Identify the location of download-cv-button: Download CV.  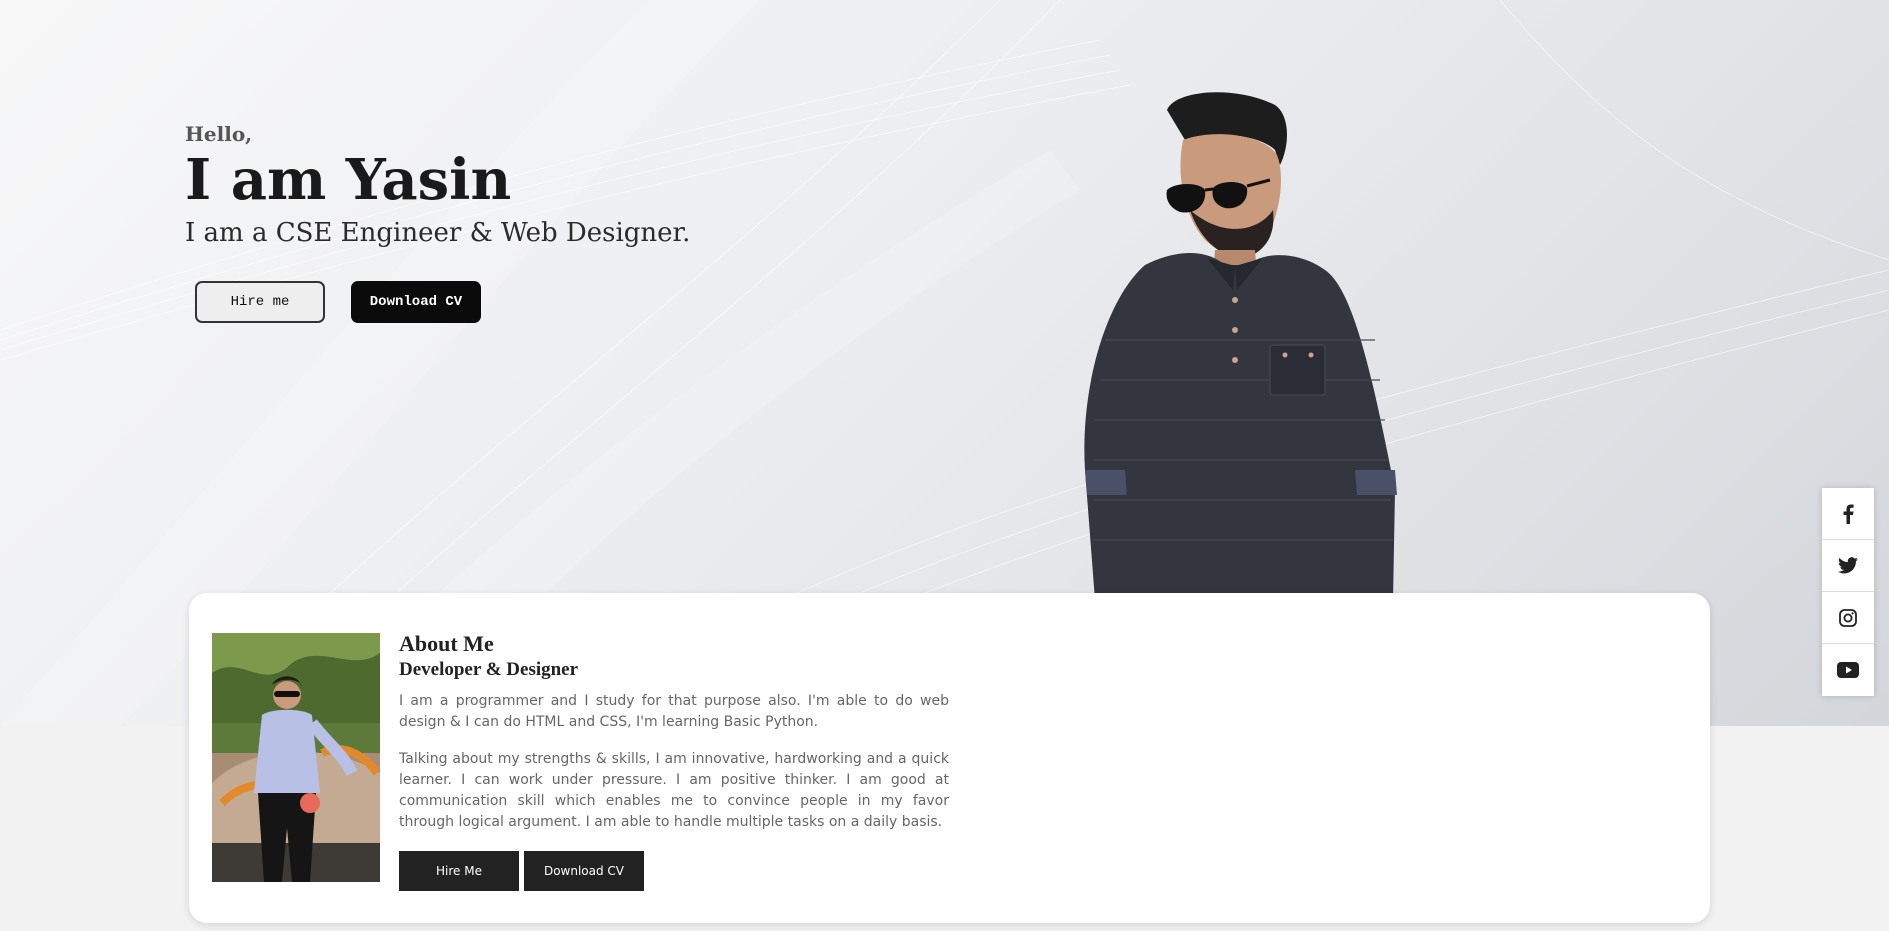
(416, 302).